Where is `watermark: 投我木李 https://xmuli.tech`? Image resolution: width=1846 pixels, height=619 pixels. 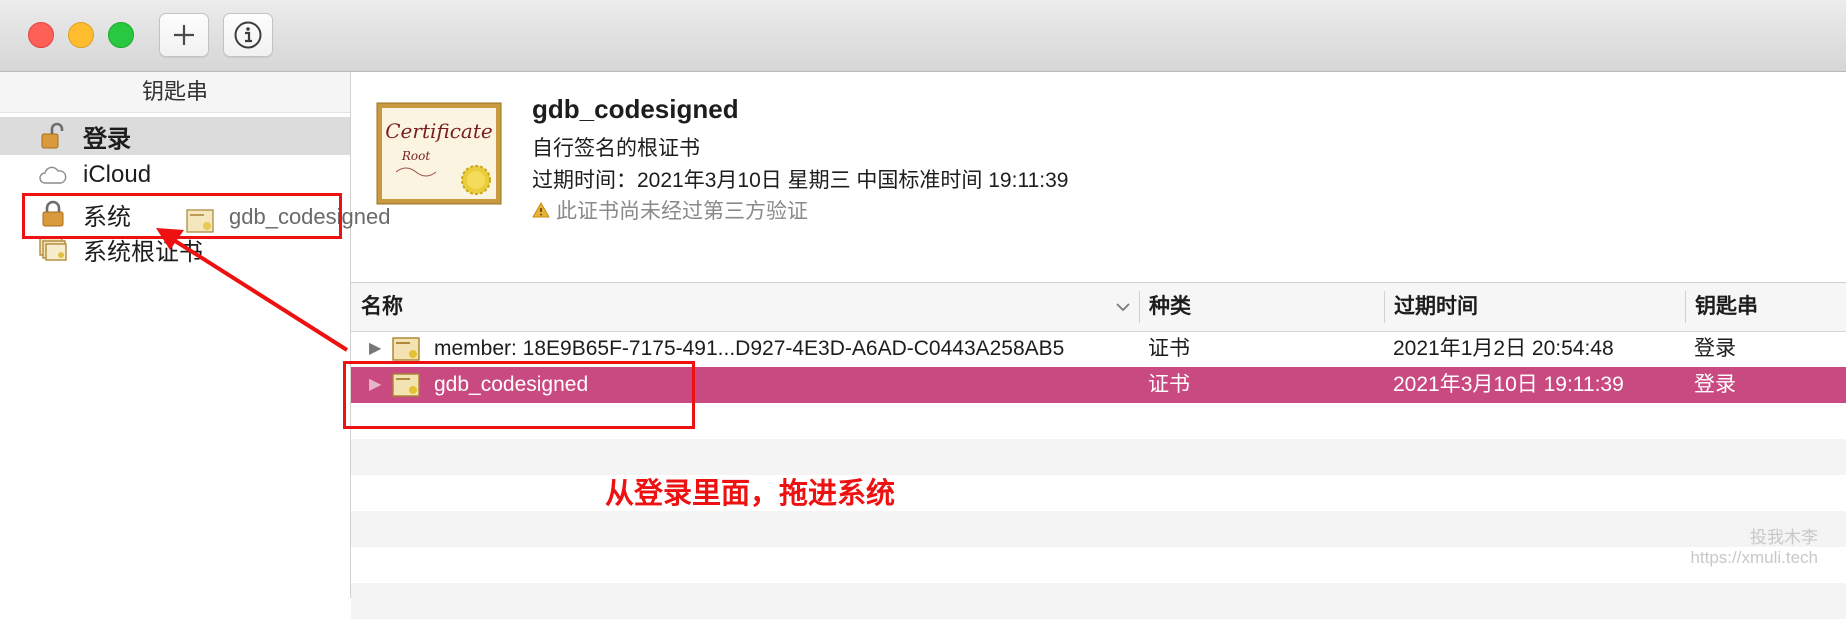
watermark: 投我木李 https://xmuli.tech is located at coordinates (1754, 548).